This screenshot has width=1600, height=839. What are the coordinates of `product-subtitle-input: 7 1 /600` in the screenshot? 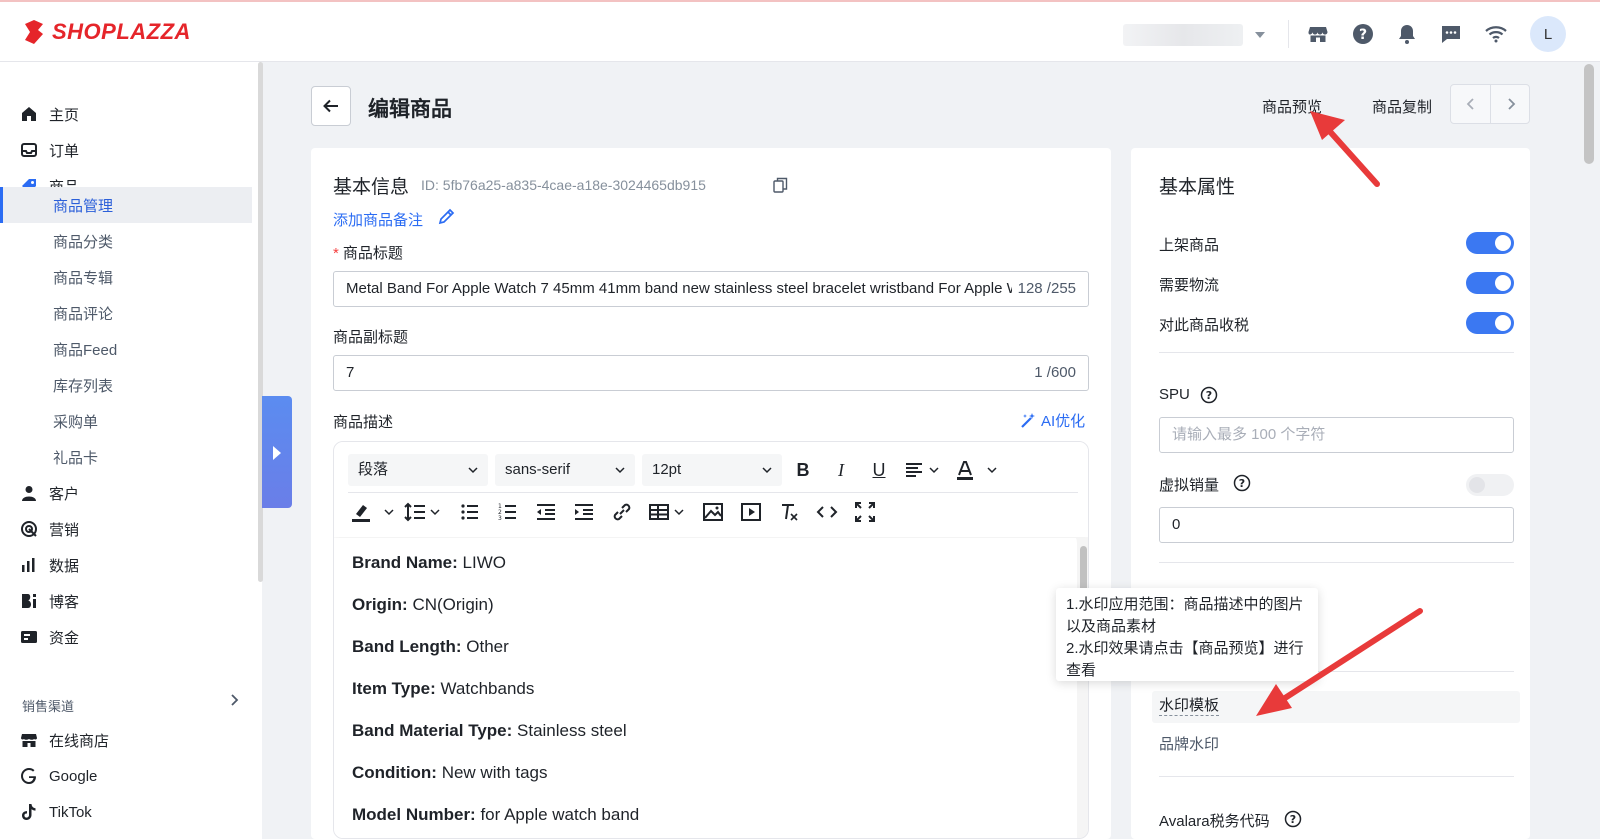 It's located at (711, 373).